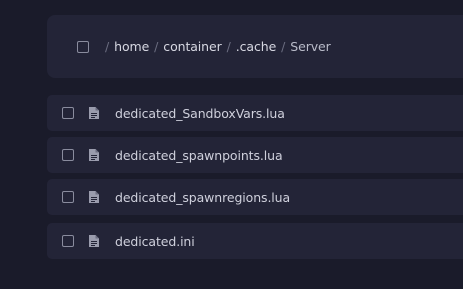  Describe the element at coordinates (192, 46) in the screenshot. I see `breadcrumb-item-container: container` at that location.